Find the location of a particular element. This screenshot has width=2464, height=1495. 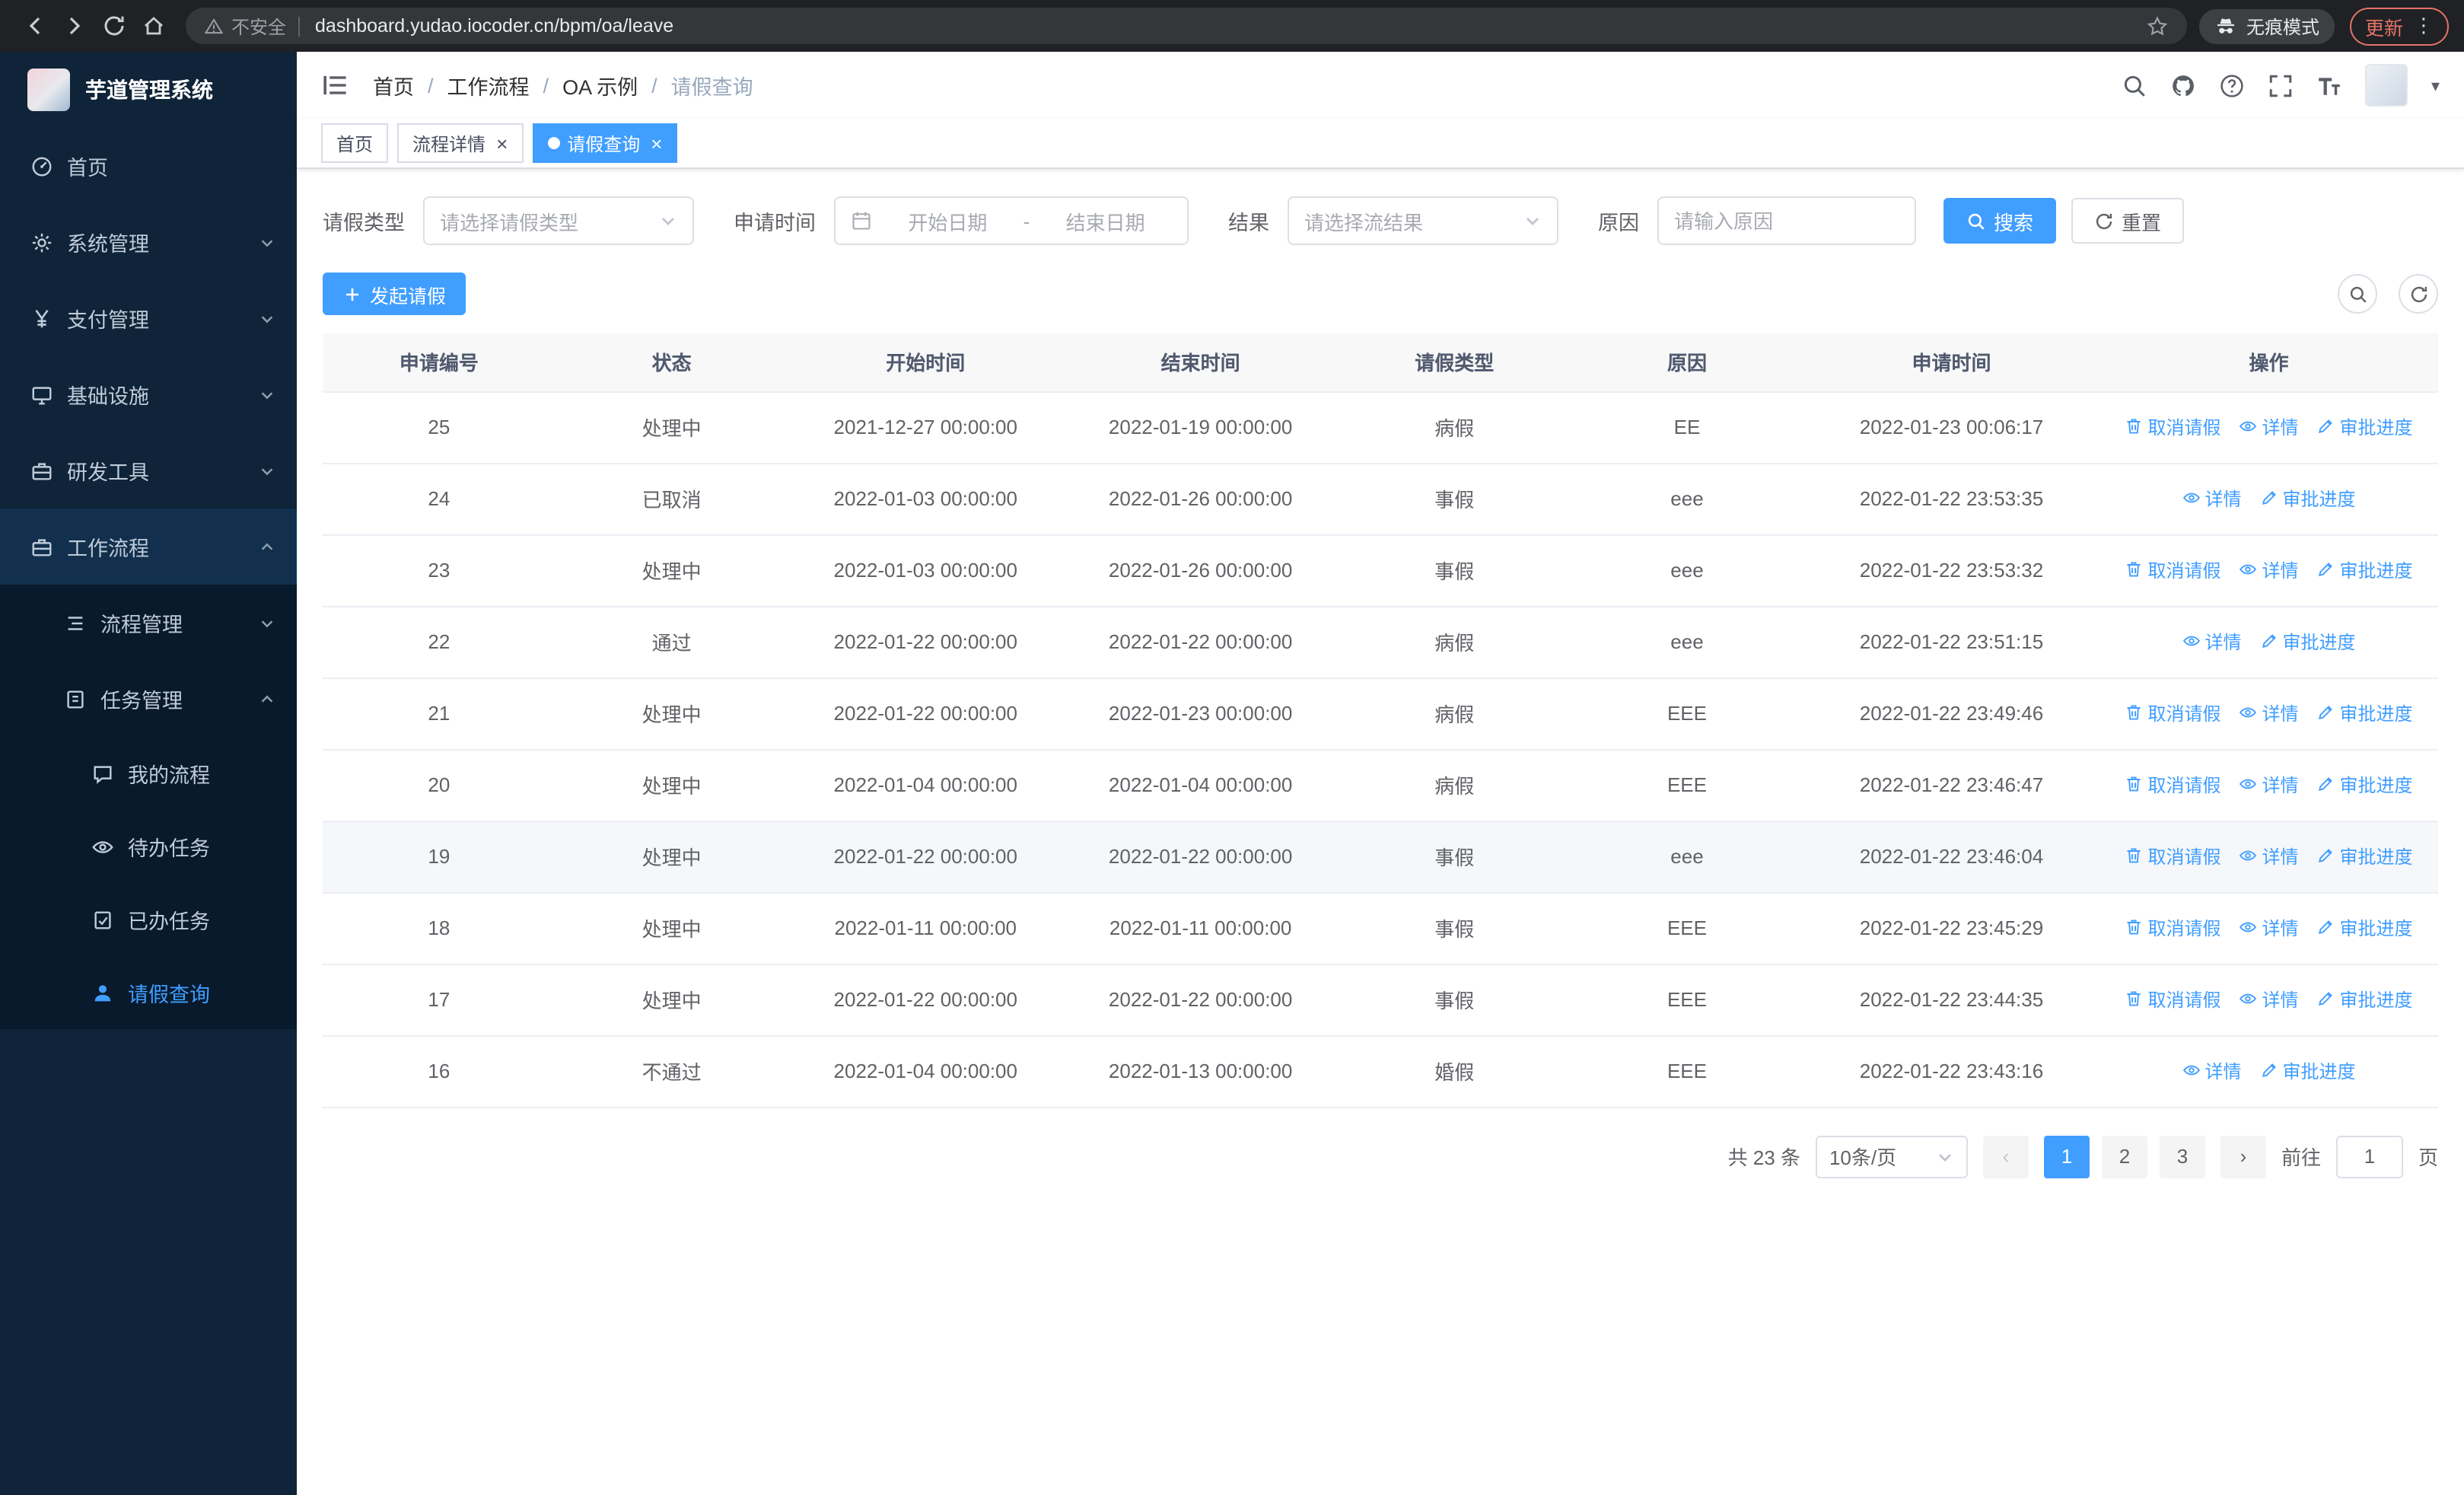

tab-home: 首页 is located at coordinates (355, 143).